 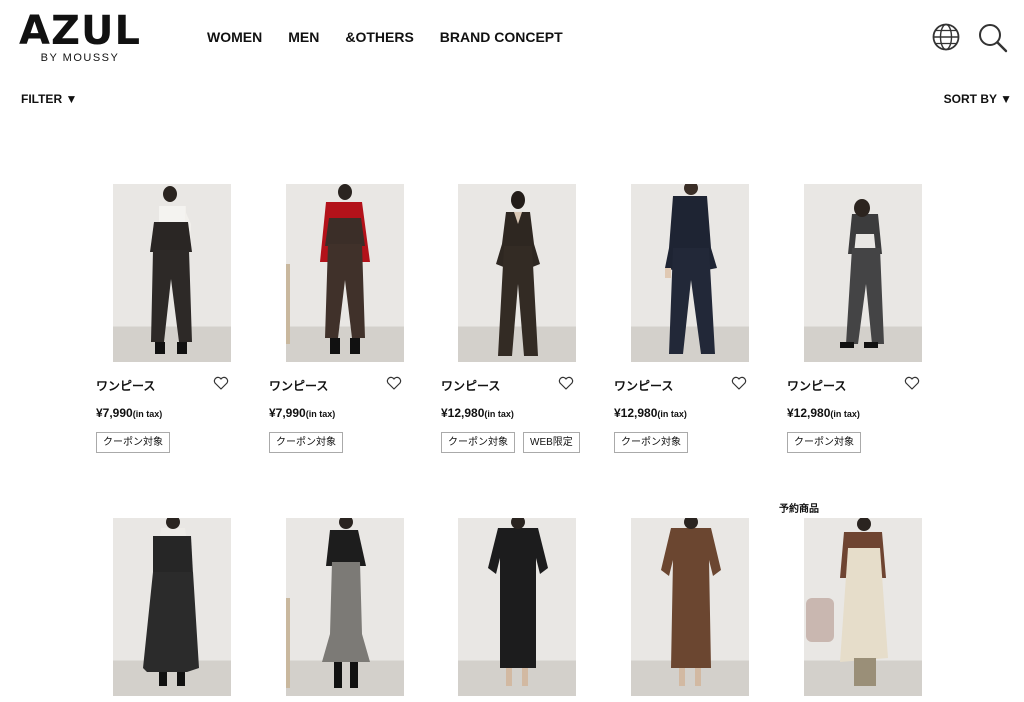 I want to click on preorder-label: 予約商品, so click(x=799, y=509).